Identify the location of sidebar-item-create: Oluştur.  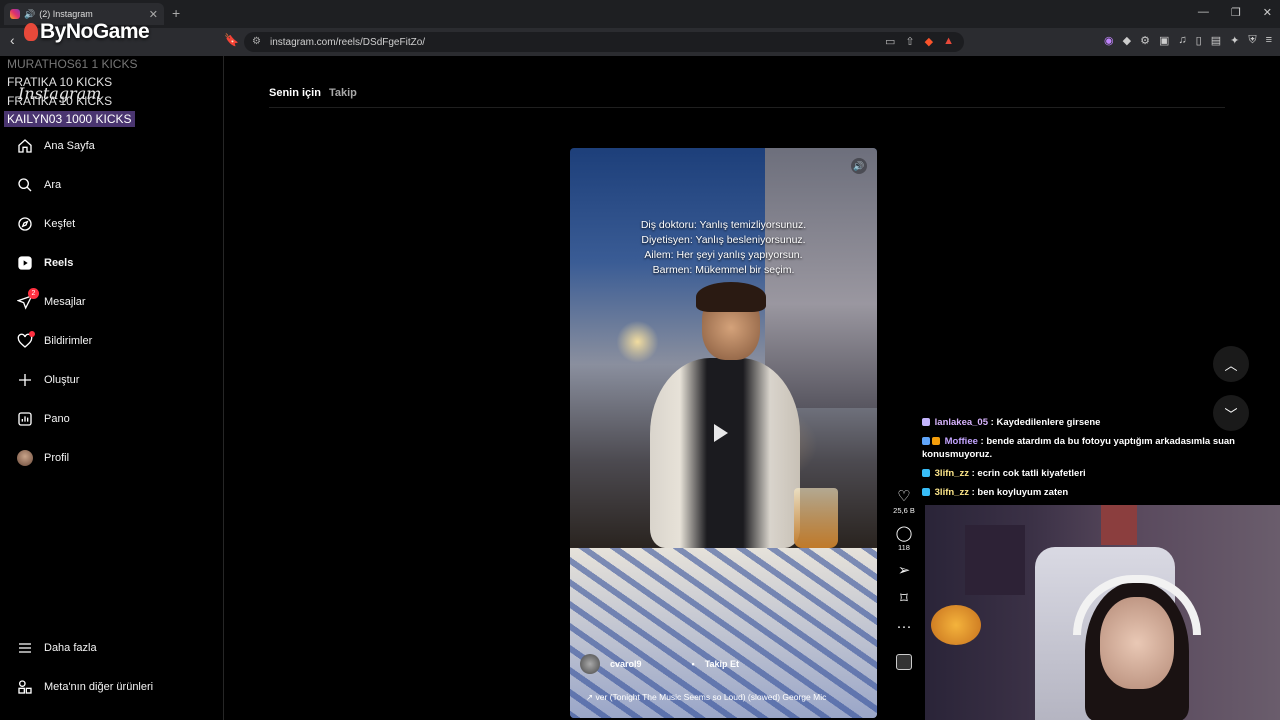
(47, 380).